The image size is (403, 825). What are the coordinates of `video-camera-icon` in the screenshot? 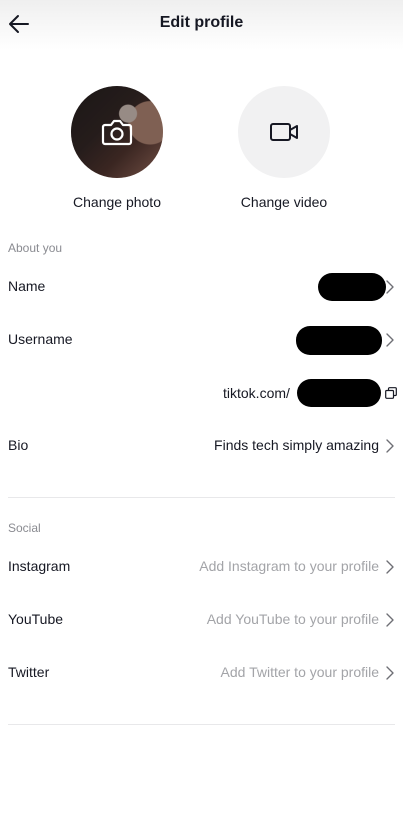 It's located at (284, 132).